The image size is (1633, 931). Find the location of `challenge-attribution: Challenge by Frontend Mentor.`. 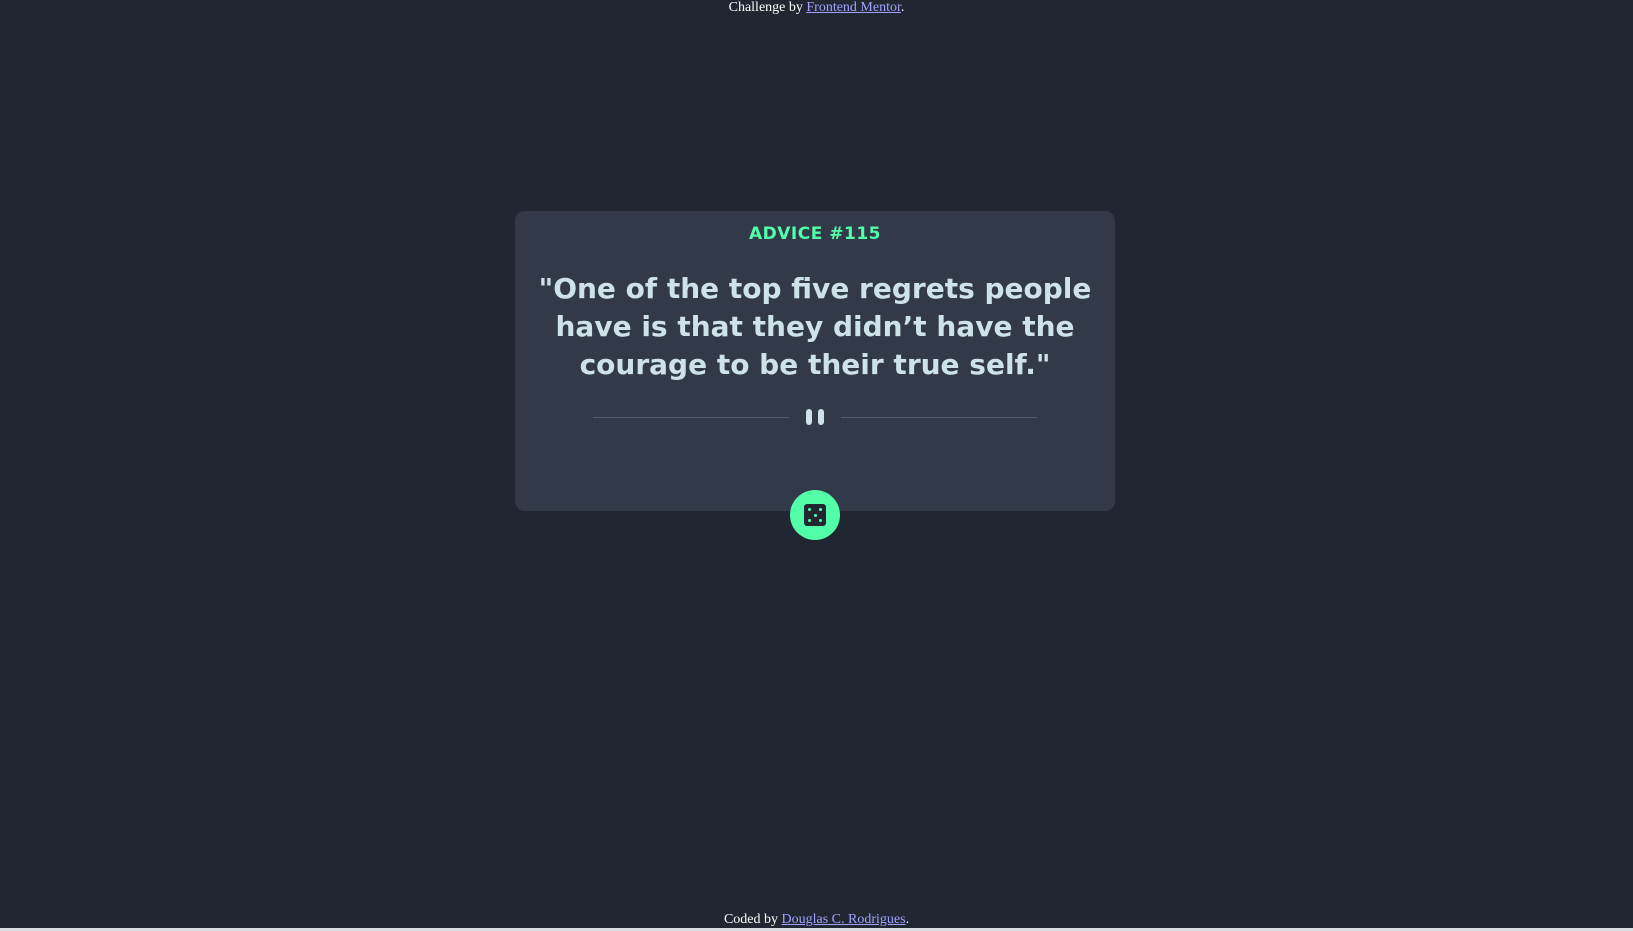

challenge-attribution: Challenge by Frontend Mentor. is located at coordinates (816, 8).